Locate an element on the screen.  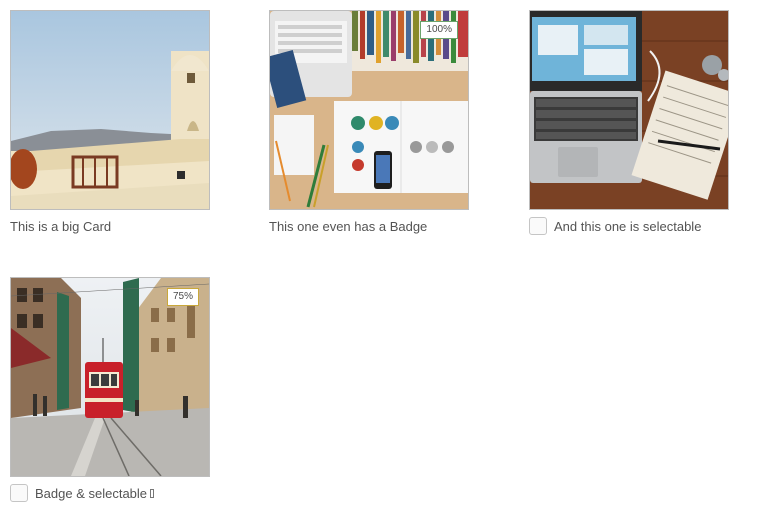
card-image: 100% is located at coordinates (369, 110).